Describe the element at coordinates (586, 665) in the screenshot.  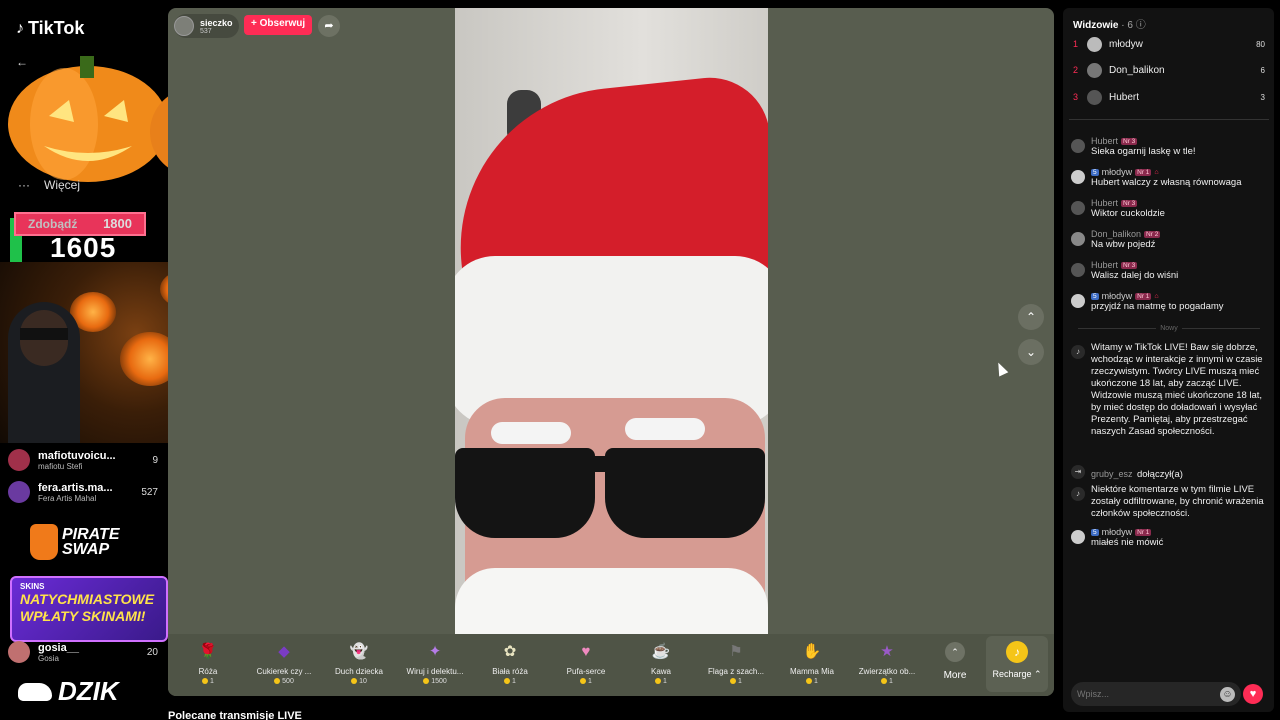
I see `gift-item: ♥ Pufa-serce 1` at that location.